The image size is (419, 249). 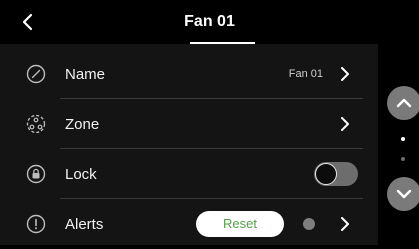 I want to click on reset-button: Reset, so click(x=240, y=224).